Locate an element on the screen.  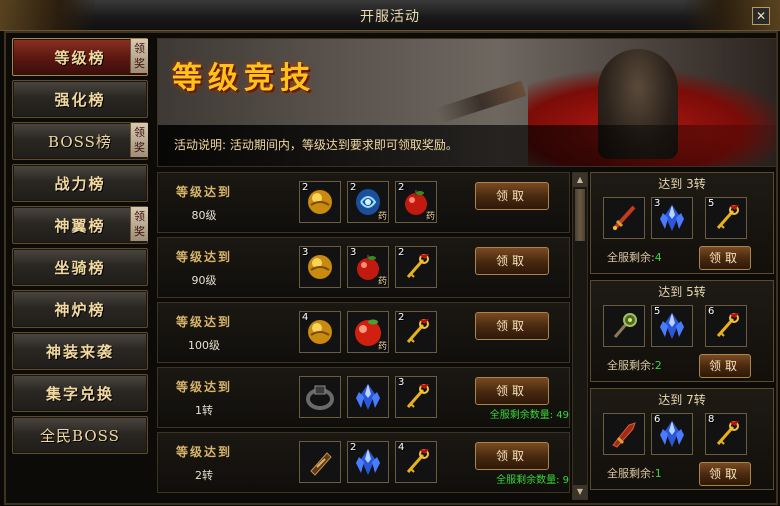
window-title: 开服活动 is located at coordinates (390, 17).